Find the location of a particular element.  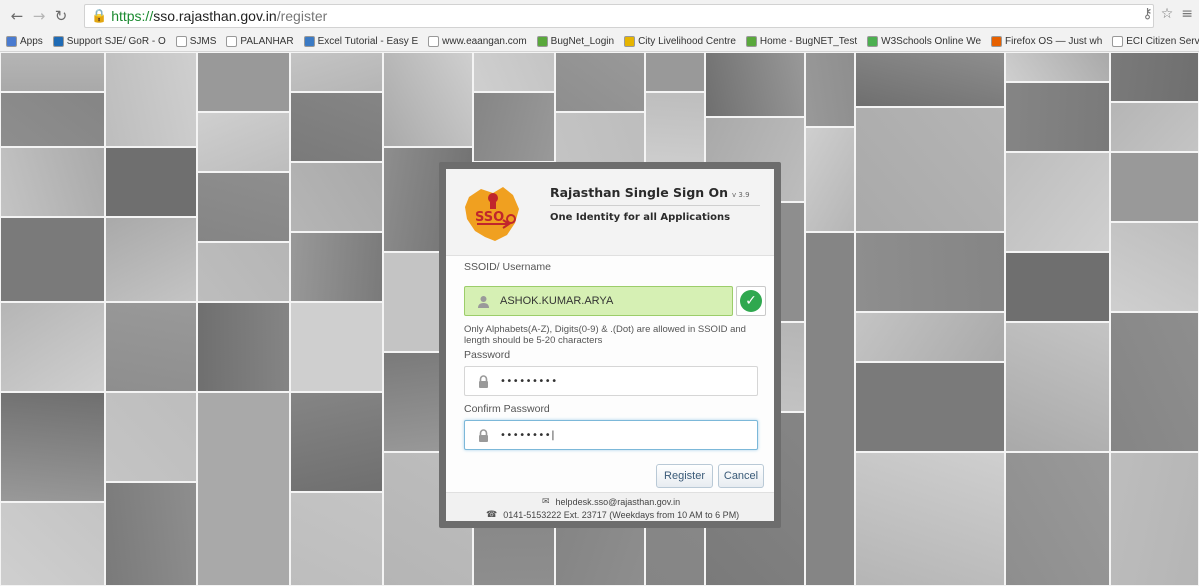

back-arrow-icon: ← is located at coordinates (17, 16).